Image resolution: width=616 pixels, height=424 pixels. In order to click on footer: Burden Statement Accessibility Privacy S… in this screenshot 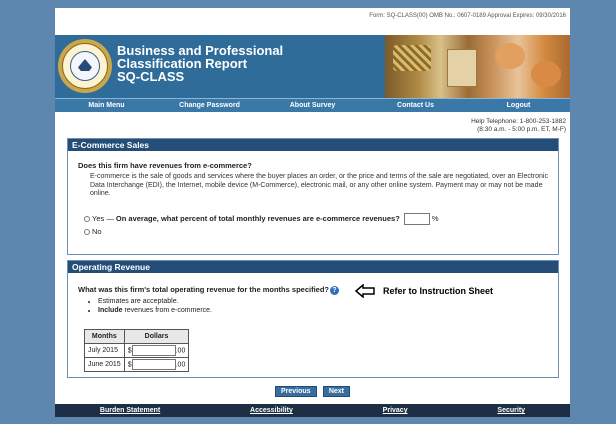, I will do `click(312, 410)`.